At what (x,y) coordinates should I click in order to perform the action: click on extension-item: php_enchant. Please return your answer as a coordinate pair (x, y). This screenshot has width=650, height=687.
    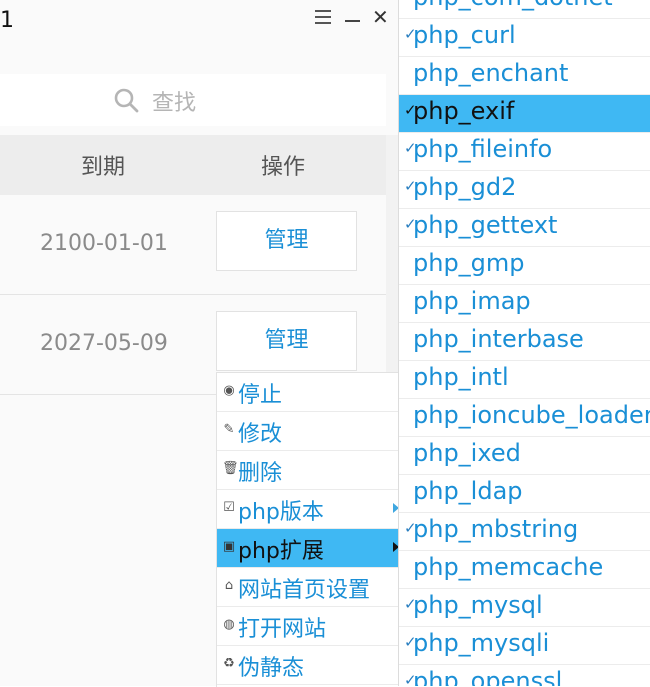
    Looking at the image, I should click on (524, 76).